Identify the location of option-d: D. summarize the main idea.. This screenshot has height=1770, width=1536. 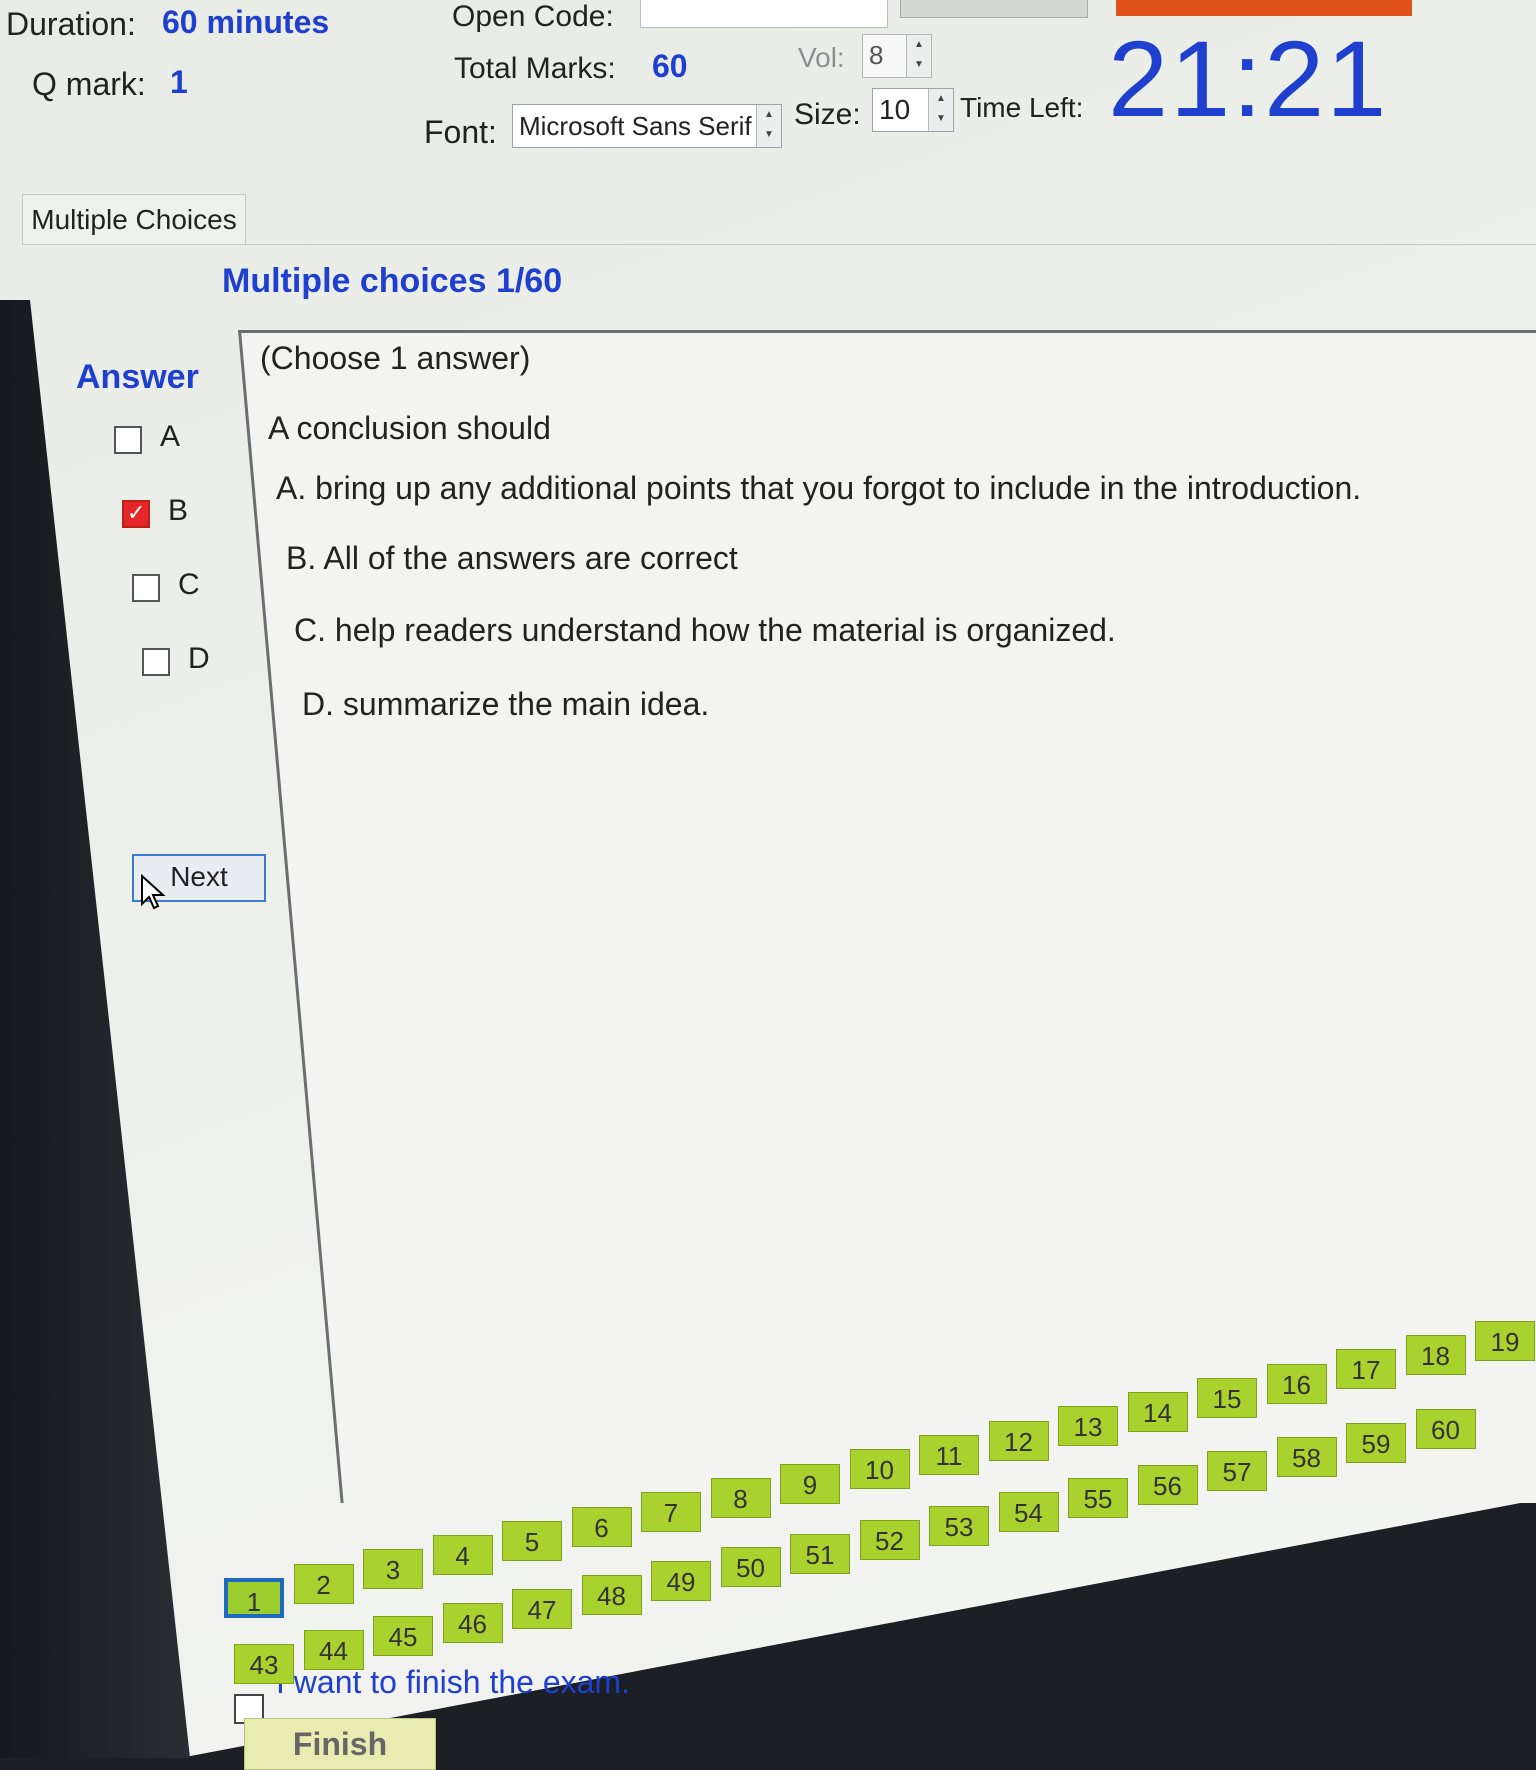
(505, 704).